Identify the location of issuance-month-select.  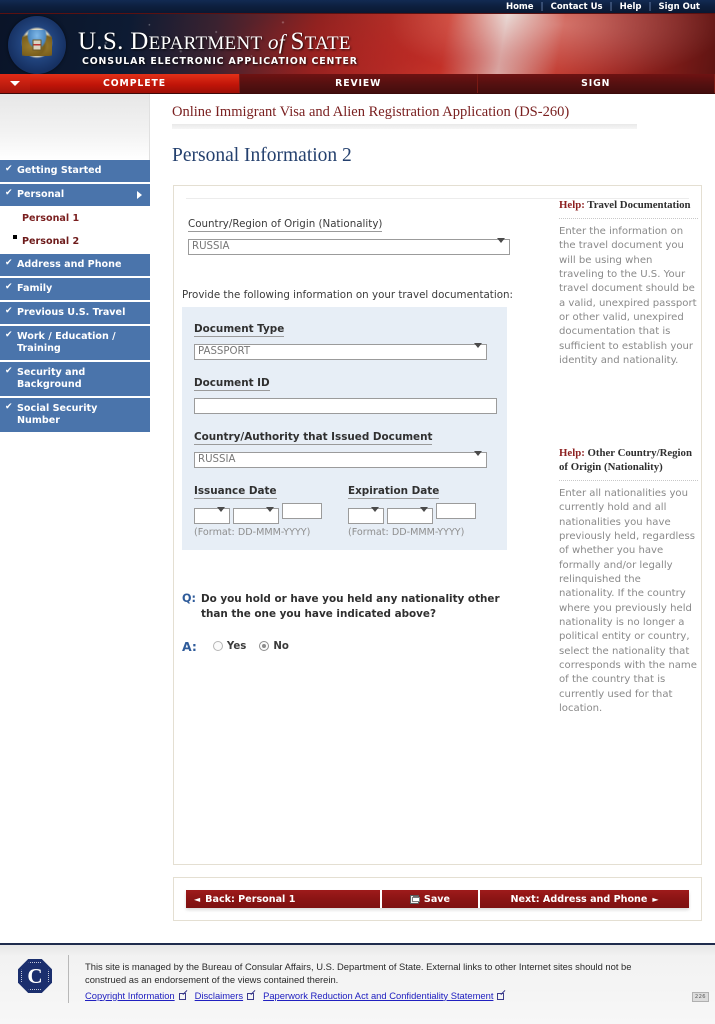
(256, 515).